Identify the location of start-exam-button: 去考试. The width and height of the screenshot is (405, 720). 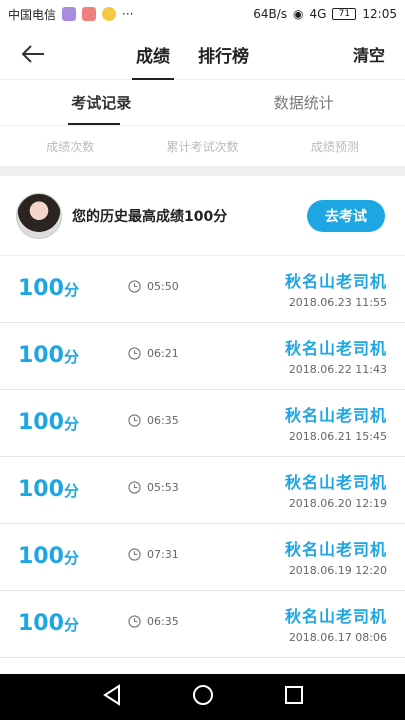
(346, 216).